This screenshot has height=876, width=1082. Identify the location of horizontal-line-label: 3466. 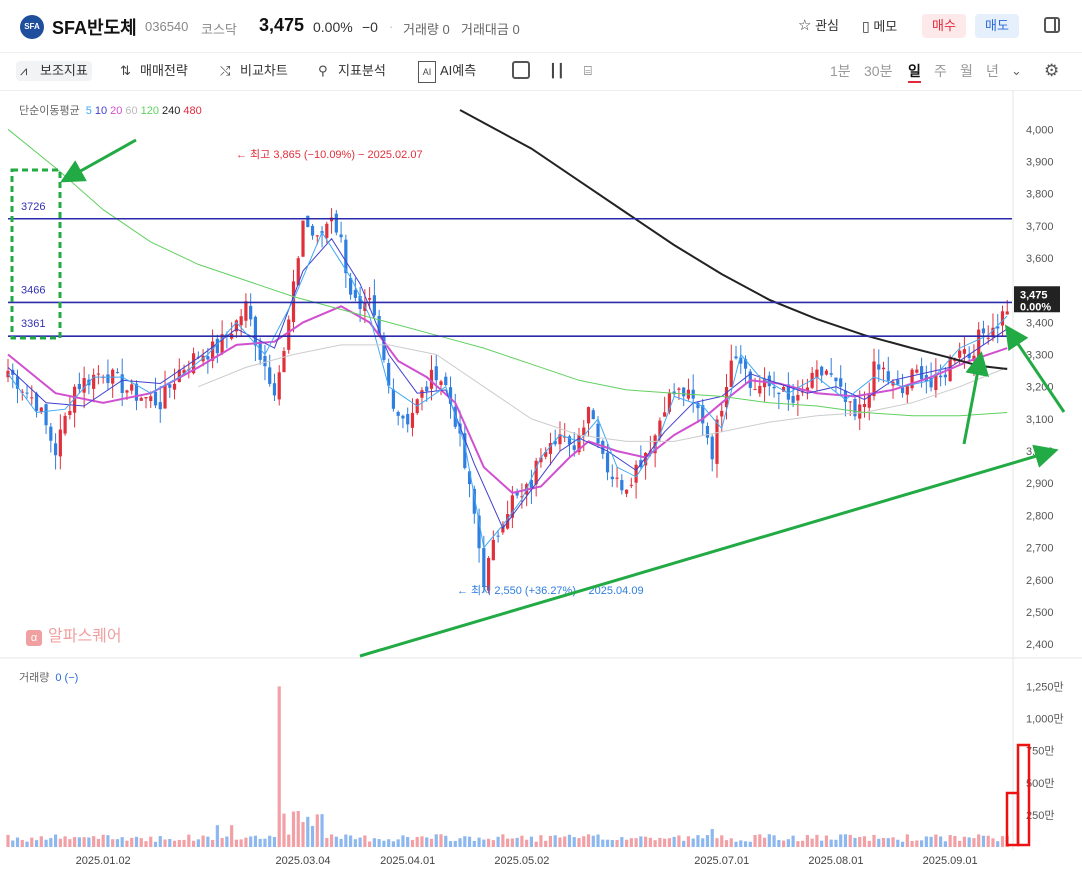
(33, 290).